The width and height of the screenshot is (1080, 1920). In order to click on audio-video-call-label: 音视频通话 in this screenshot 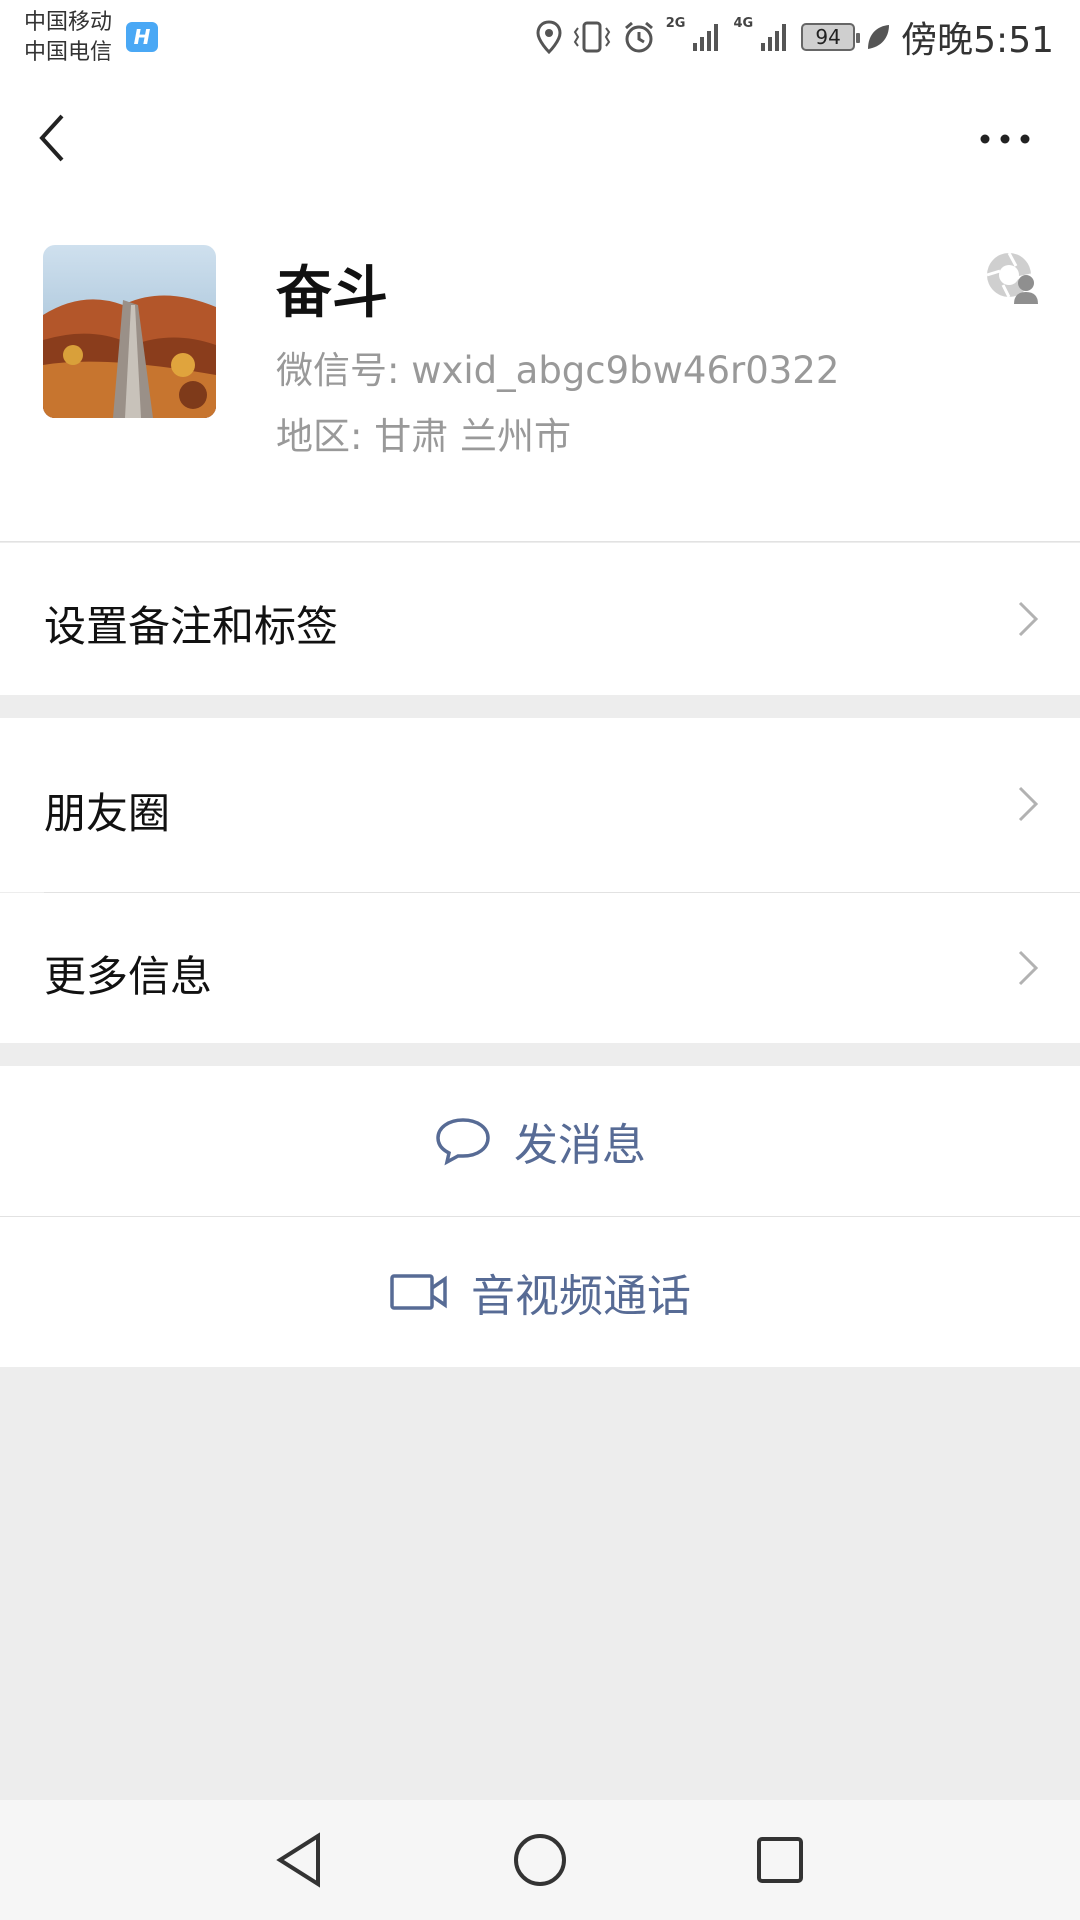, I will do `click(581, 1296)`.